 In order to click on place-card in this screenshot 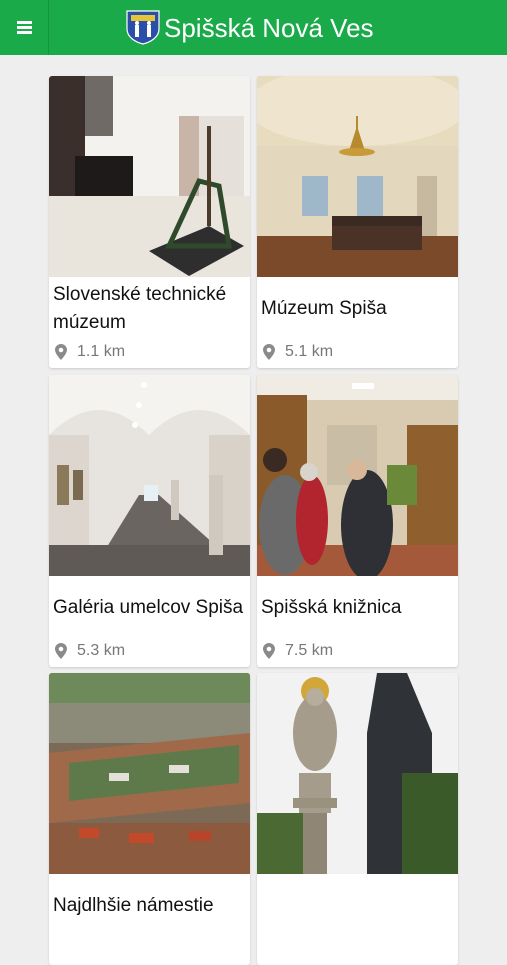, I will do `click(357, 819)`.